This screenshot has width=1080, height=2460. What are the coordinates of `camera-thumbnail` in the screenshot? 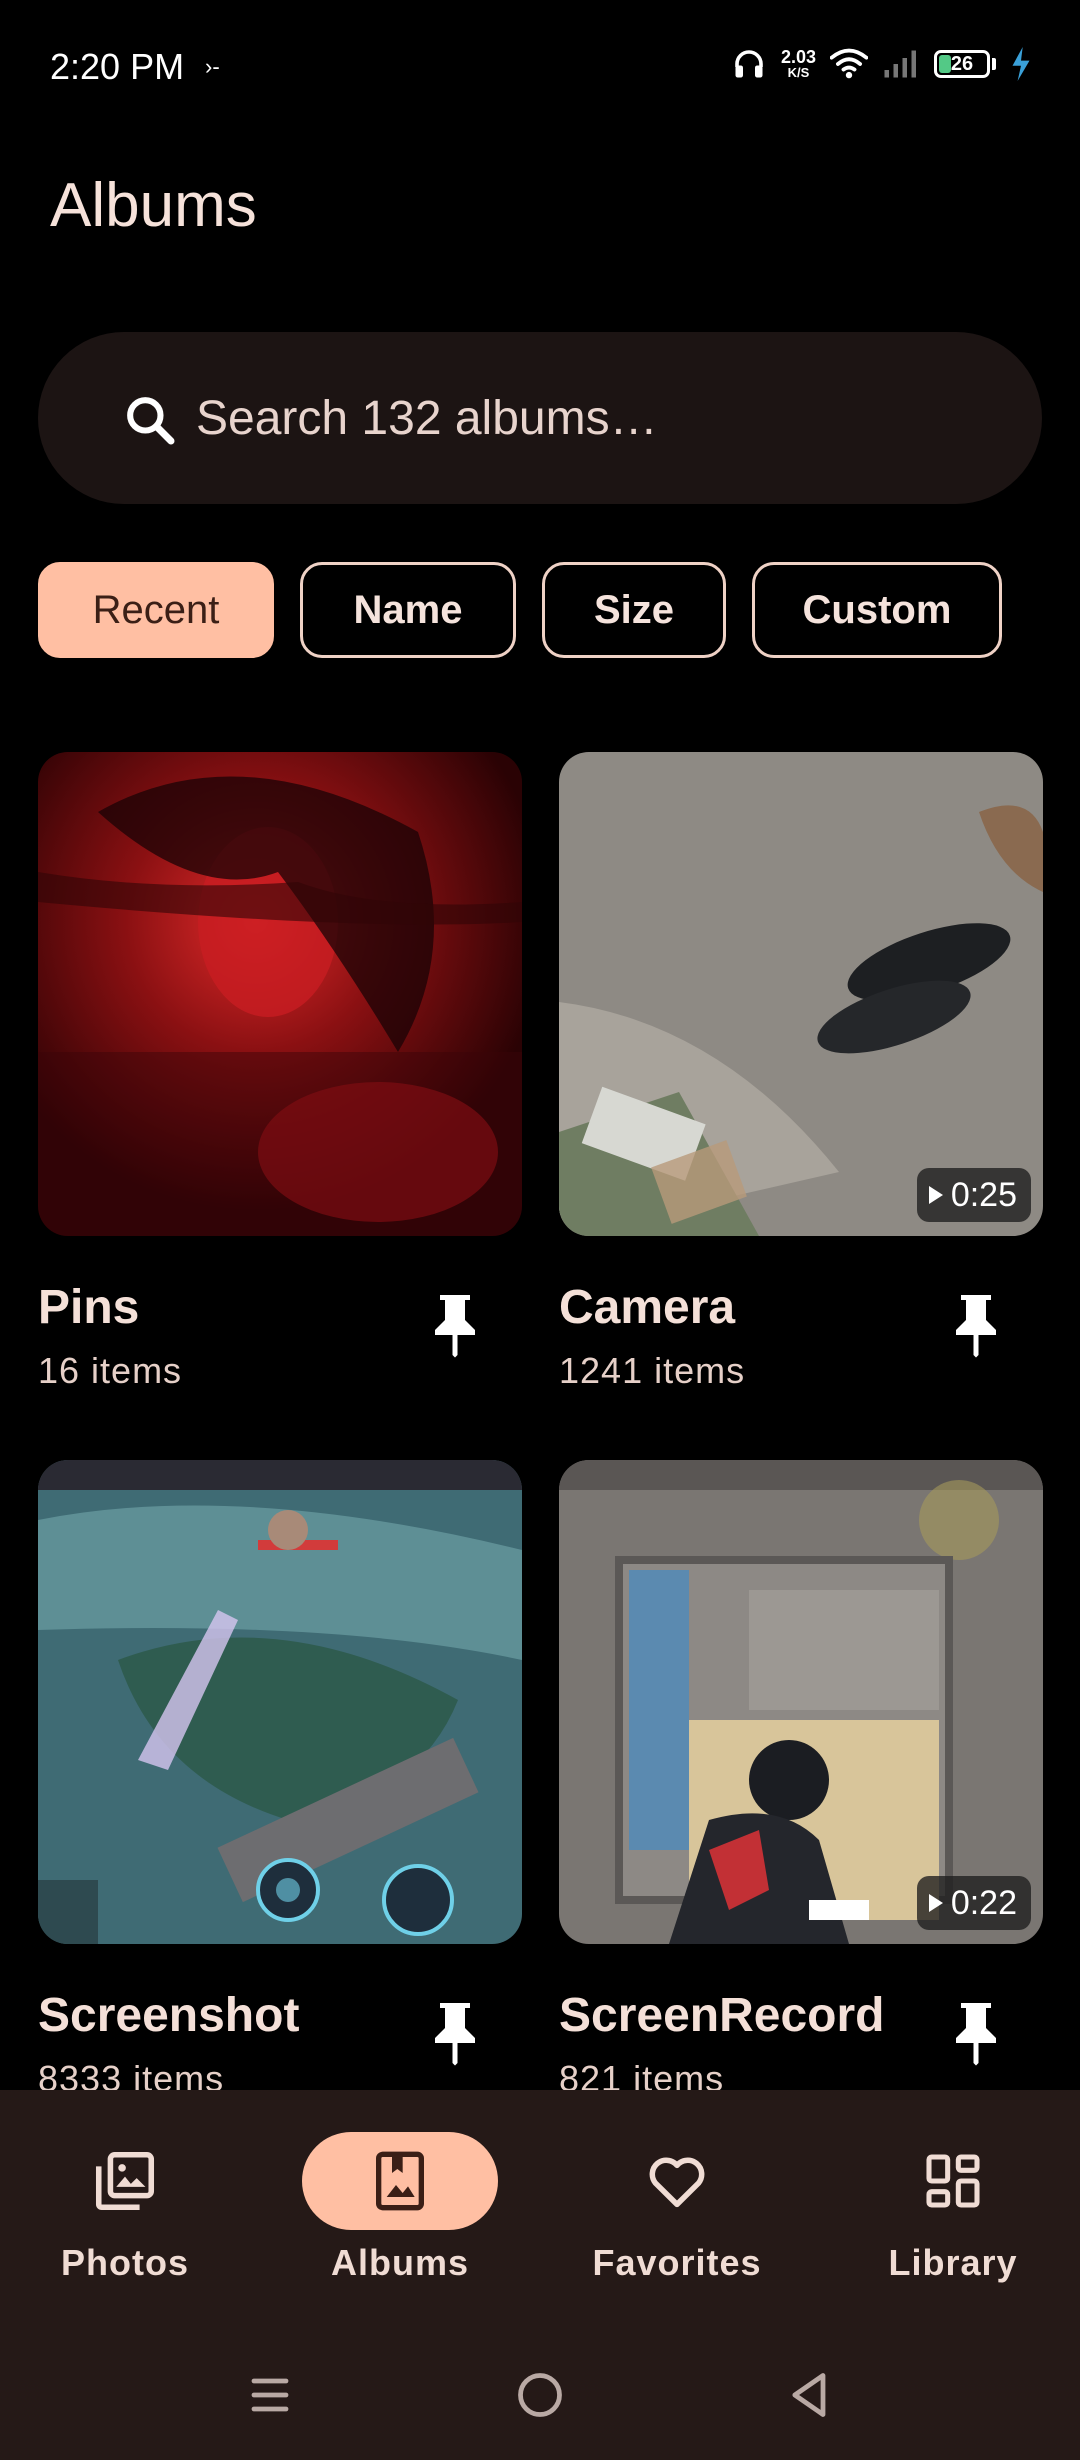 It's located at (801, 994).